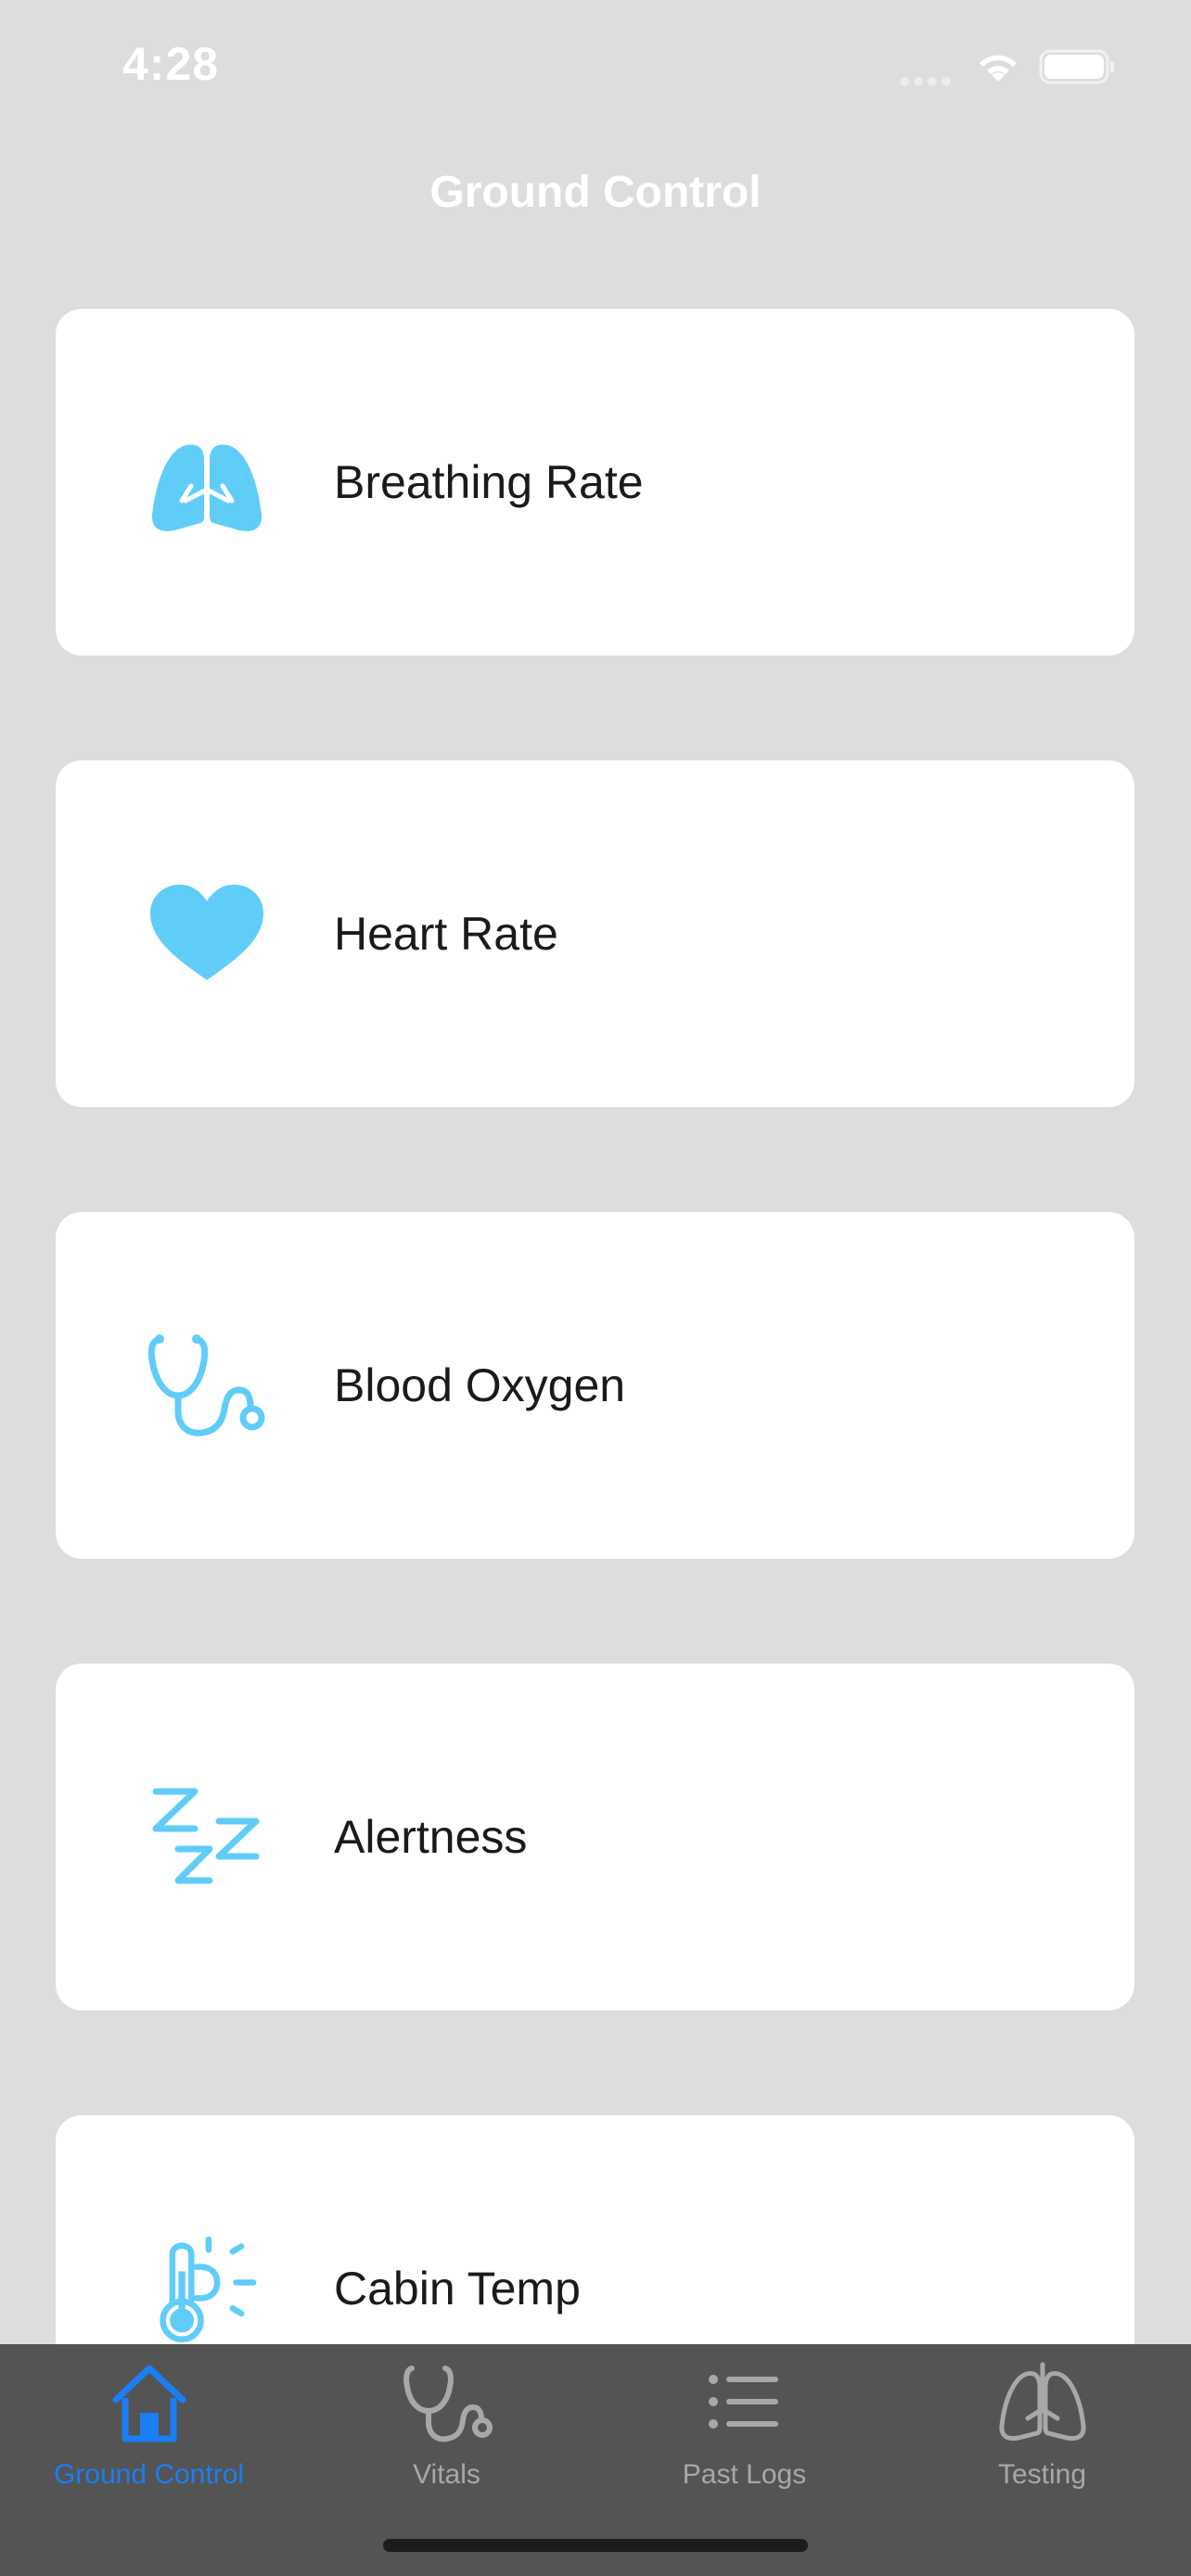  I want to click on tab-past-logs: Past Logs, so click(744, 2427).